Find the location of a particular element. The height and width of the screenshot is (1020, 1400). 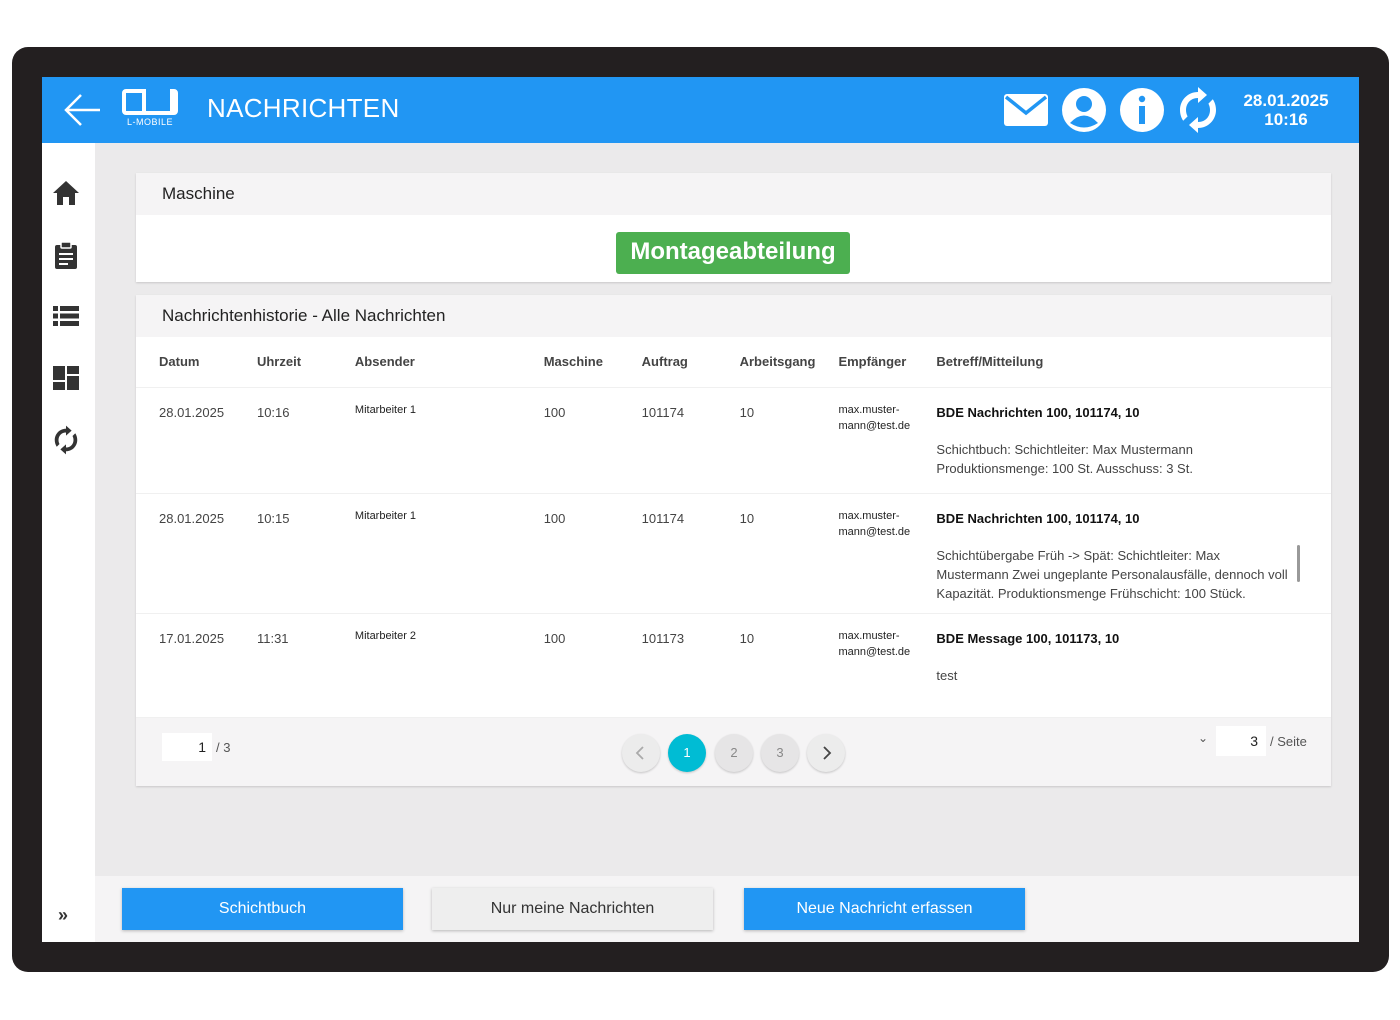

page-title: NACHRICHTEN is located at coordinates (303, 108).